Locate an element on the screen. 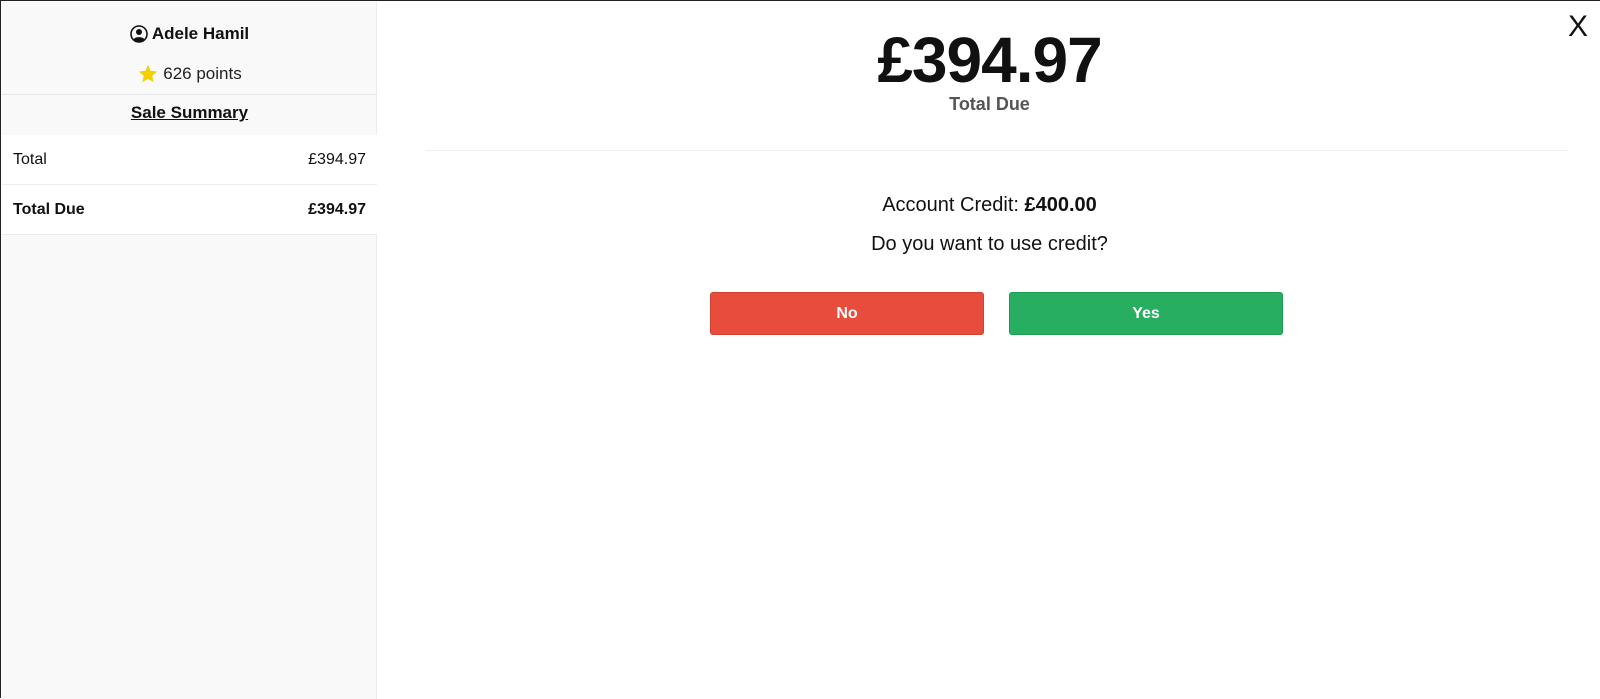 The height and width of the screenshot is (699, 1600). sidebar-divider is located at coordinates (189, 94).